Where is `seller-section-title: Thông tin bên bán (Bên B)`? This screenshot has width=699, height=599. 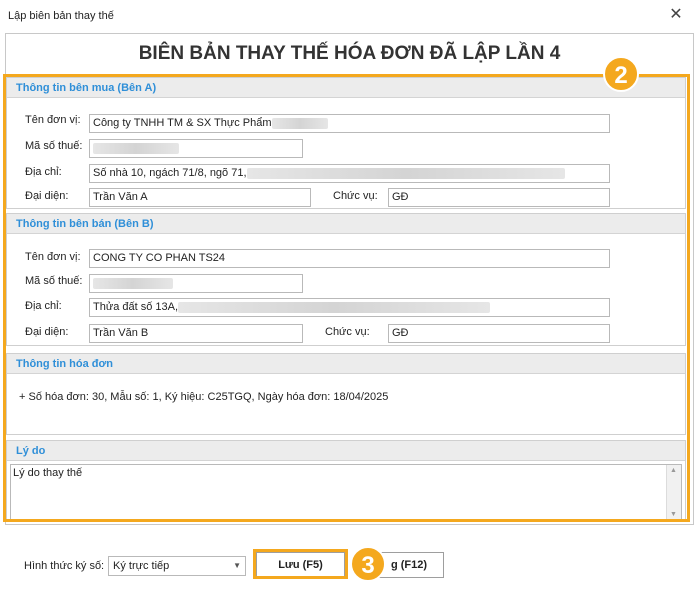
seller-section-title: Thông tin bên bán (Bên B) is located at coordinates (346, 224).